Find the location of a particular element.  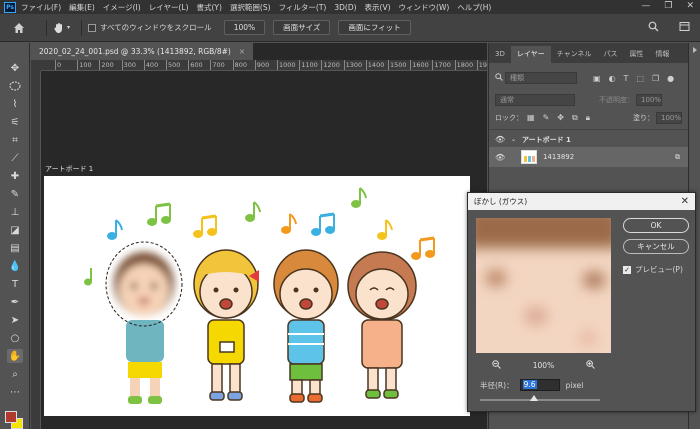

zoom-tool-icon: ⌕ is located at coordinates (15, 374).